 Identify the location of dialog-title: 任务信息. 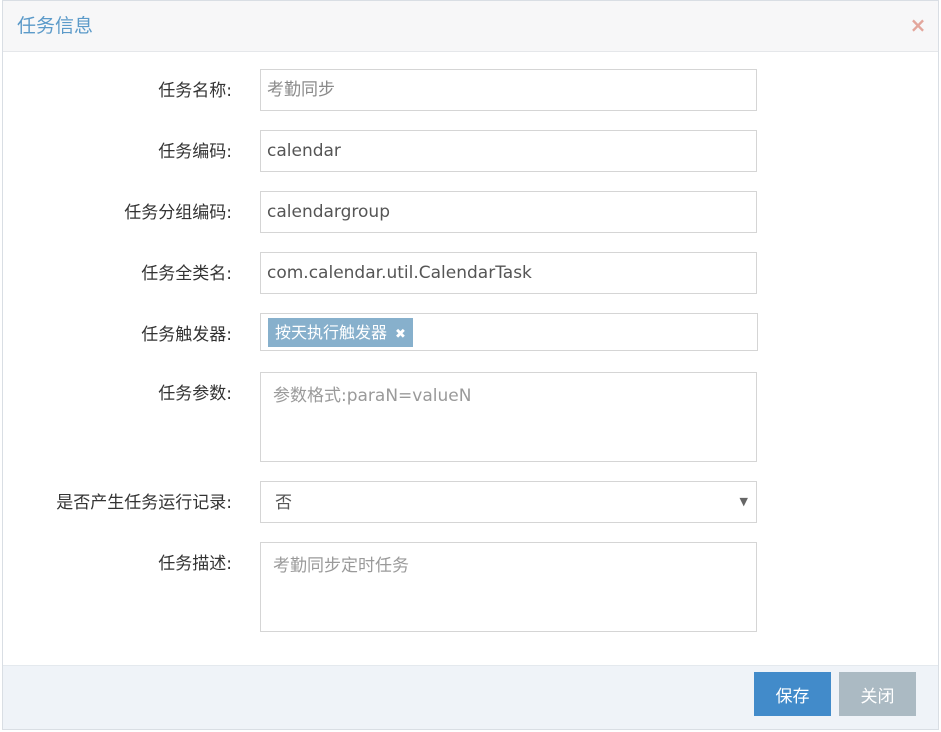
(55, 26).